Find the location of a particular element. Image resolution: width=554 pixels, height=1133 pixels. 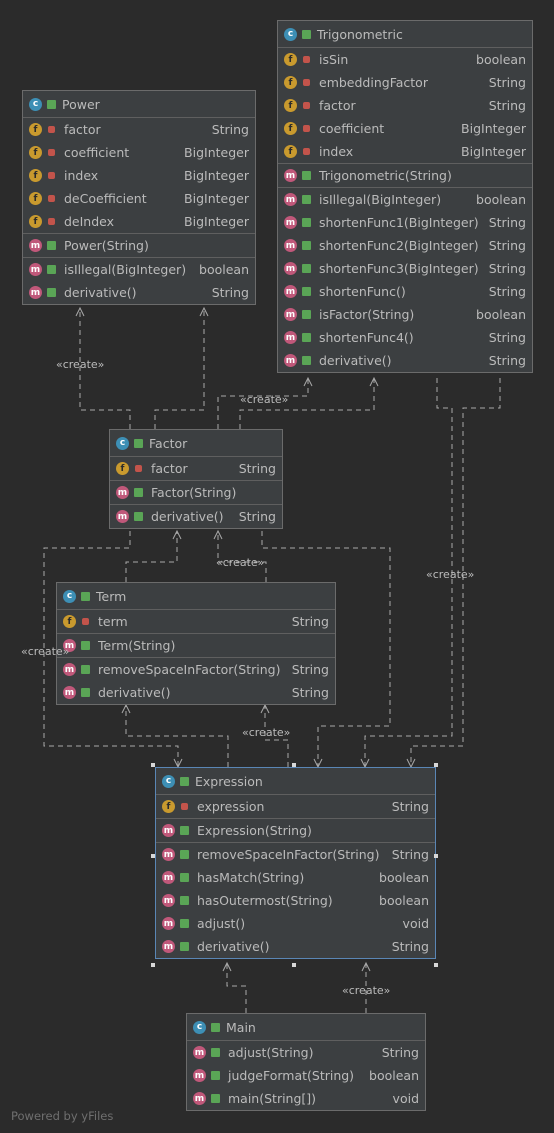

member-name: term is located at coordinates (113, 621).